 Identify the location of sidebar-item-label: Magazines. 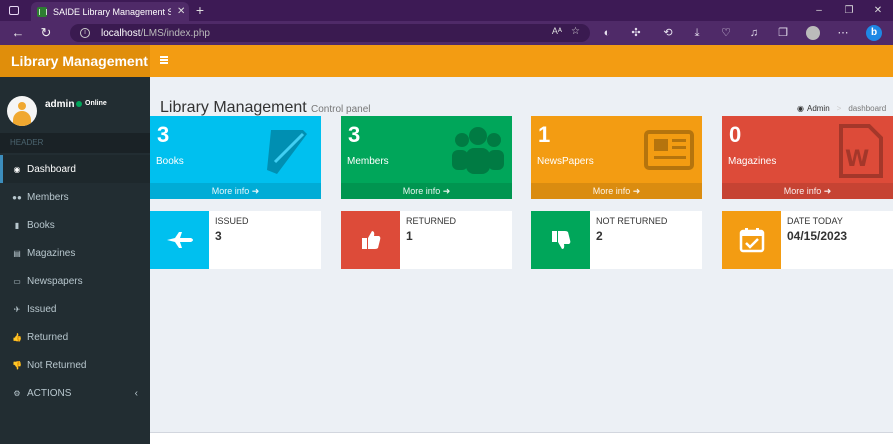
(51, 253).